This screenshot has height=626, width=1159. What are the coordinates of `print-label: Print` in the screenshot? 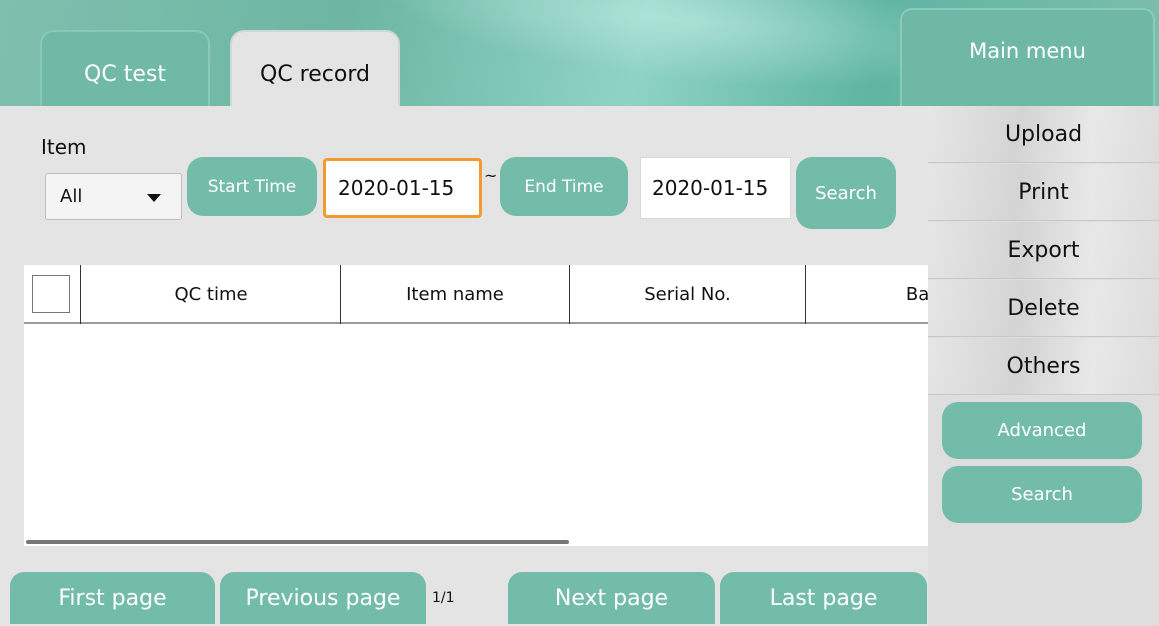 It's located at (1043, 192).